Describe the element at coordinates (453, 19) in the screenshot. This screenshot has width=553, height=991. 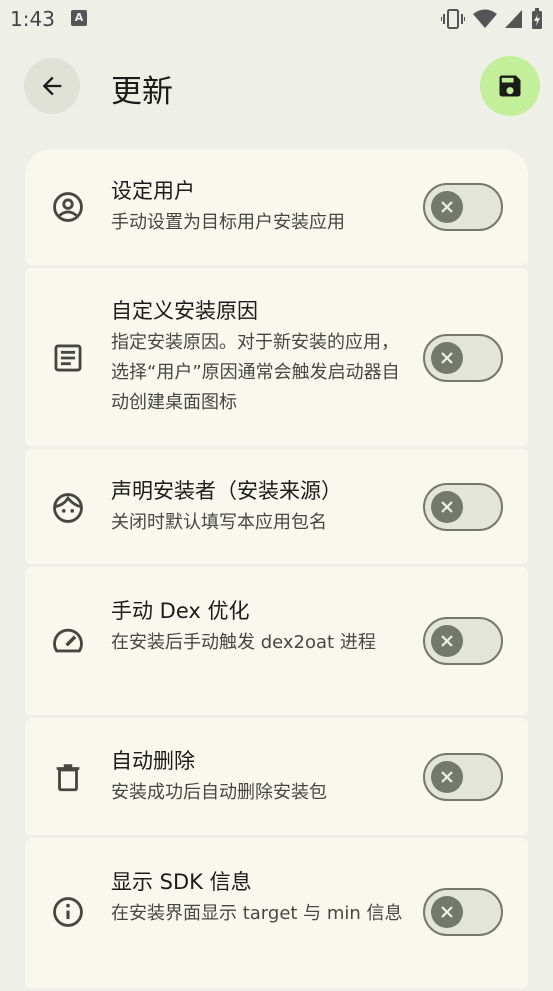
I see `vibrate-icon` at that location.